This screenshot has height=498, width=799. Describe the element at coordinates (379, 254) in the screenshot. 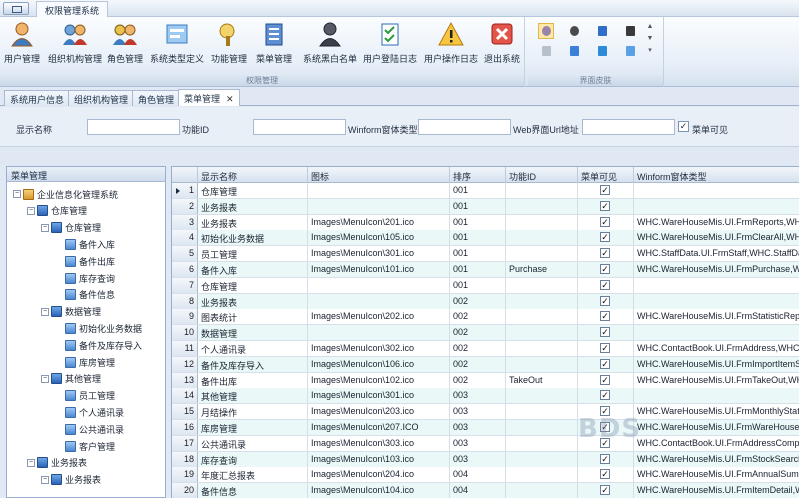

I see `icon-path-cell: Images\MenuIcon\301.ico` at that location.